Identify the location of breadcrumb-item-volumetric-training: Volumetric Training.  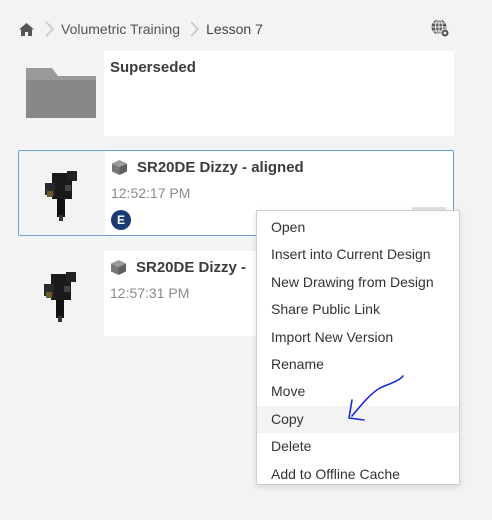
(120, 29).